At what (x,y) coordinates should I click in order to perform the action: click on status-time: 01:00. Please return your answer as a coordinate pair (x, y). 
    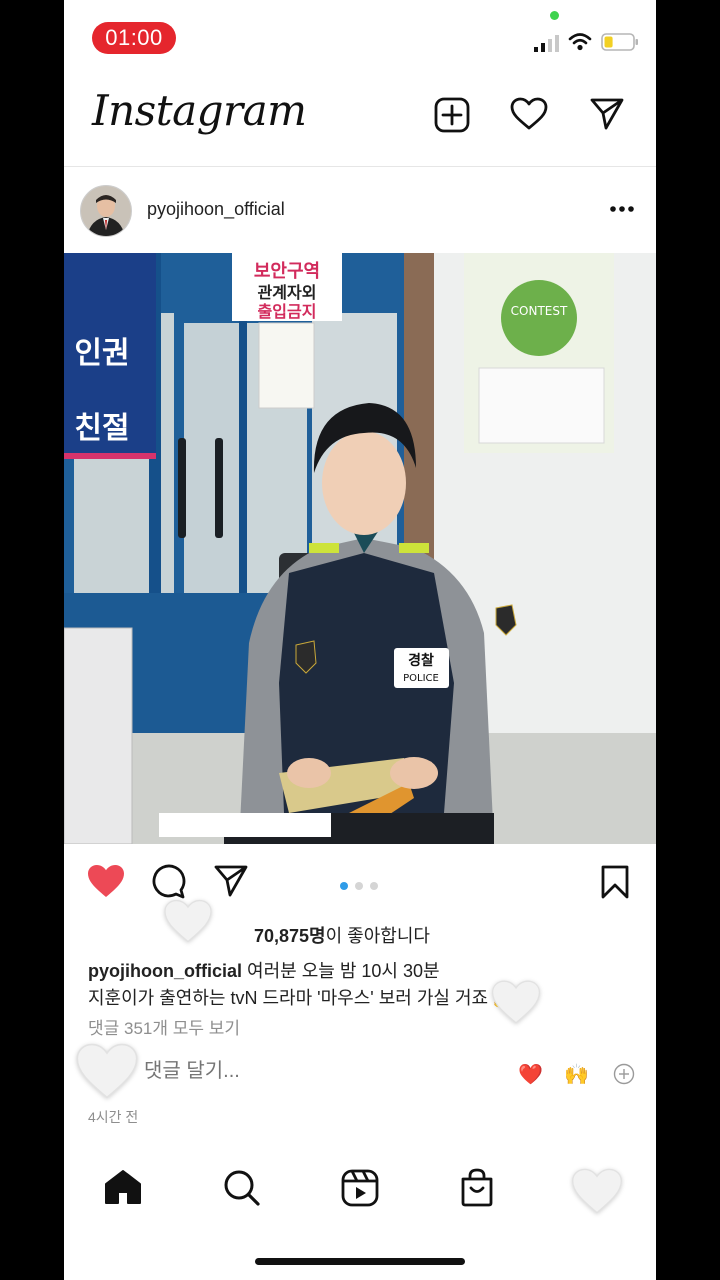
    Looking at the image, I should click on (134, 38).